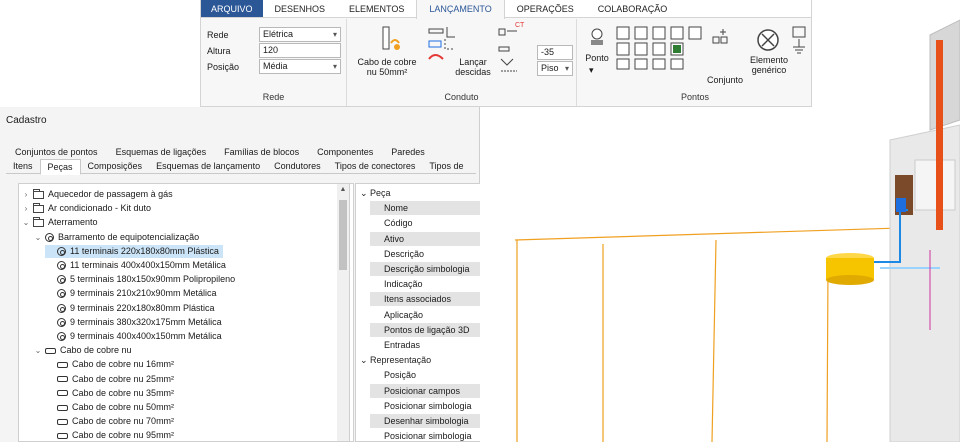 The height and width of the screenshot is (442, 960). Describe the element at coordinates (84, 350) in the screenshot. I see `tree-item: ⌄ Cabo de cobre nu` at that location.